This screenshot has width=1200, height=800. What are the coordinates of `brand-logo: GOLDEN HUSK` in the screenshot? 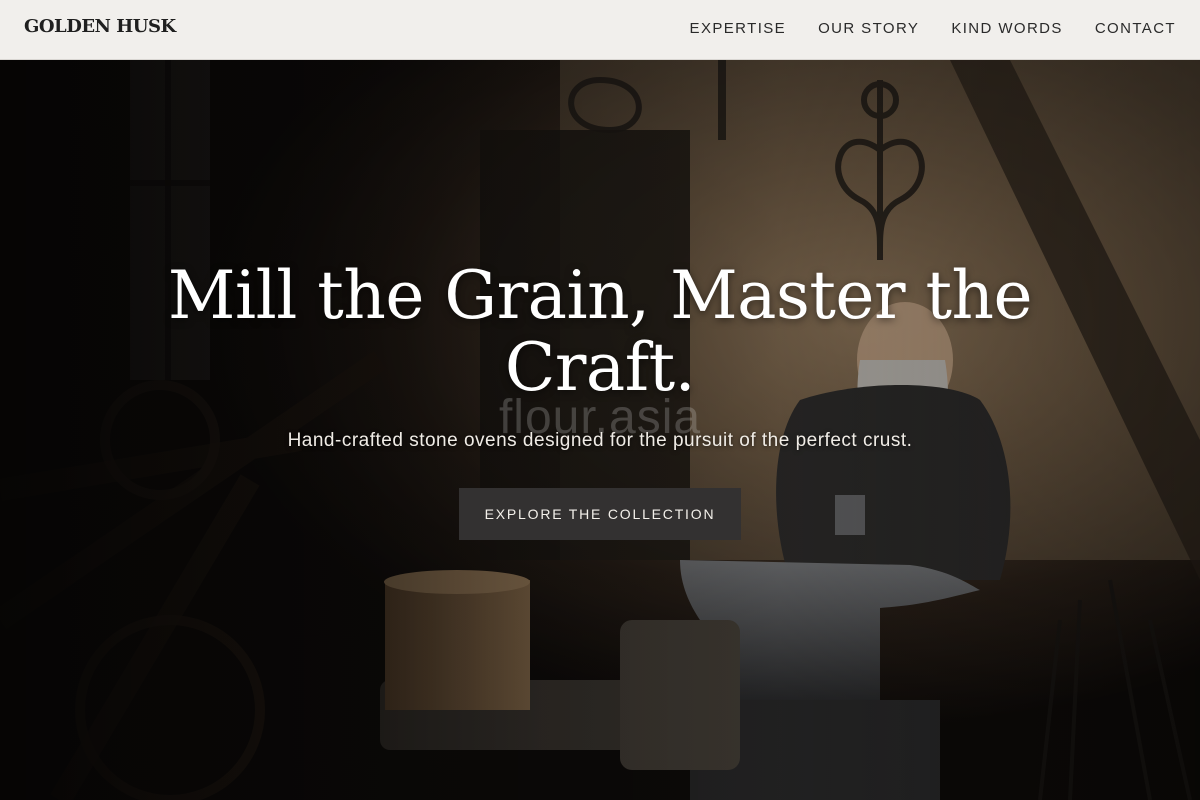 It's located at (100, 26).